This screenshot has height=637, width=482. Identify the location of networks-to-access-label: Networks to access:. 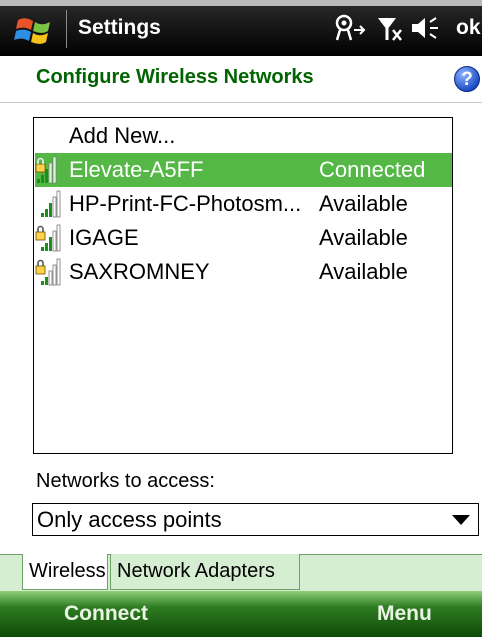
(125, 481).